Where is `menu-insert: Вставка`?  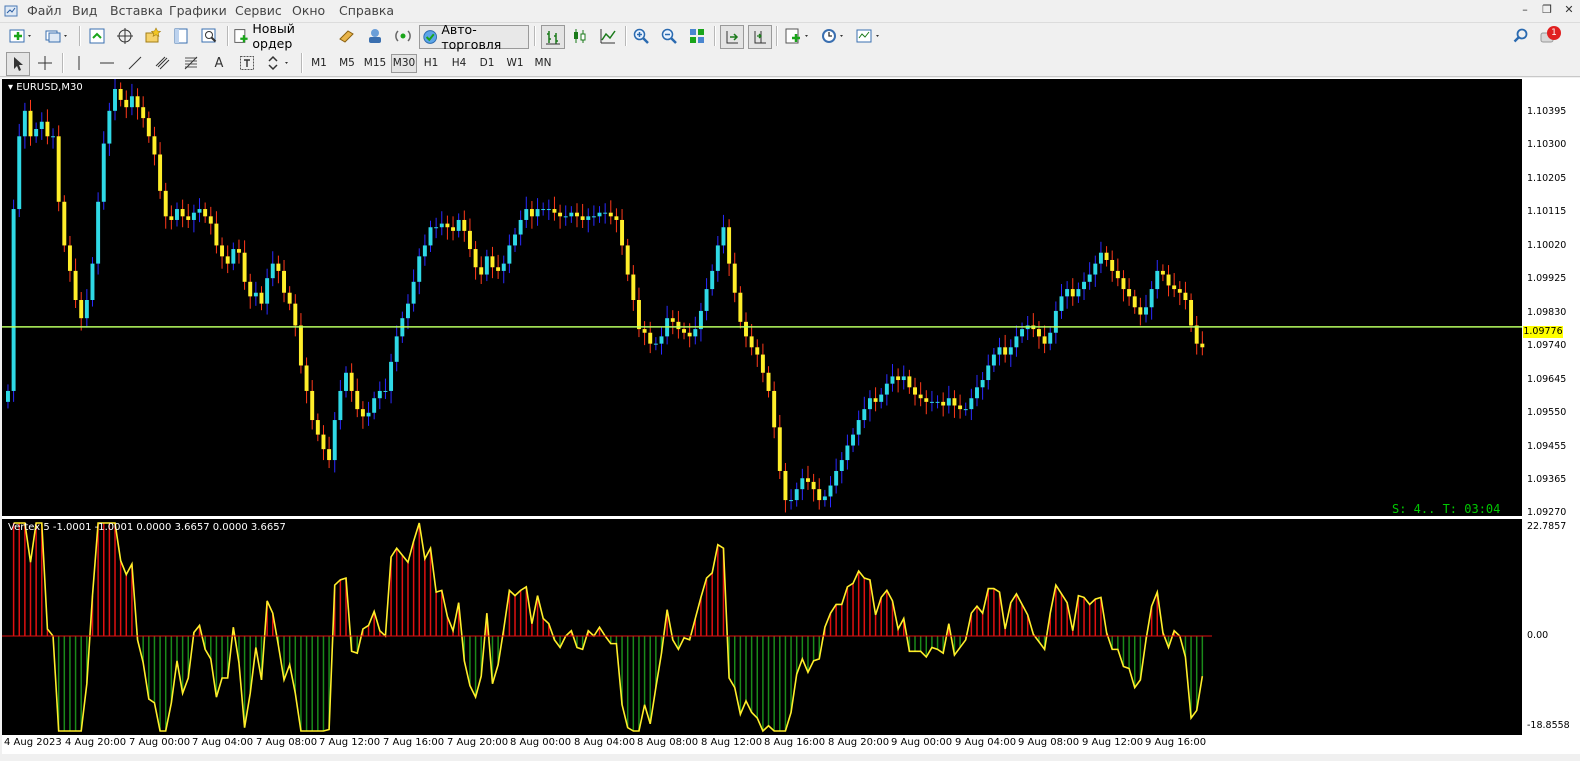 menu-insert: Вставка is located at coordinates (136, 10).